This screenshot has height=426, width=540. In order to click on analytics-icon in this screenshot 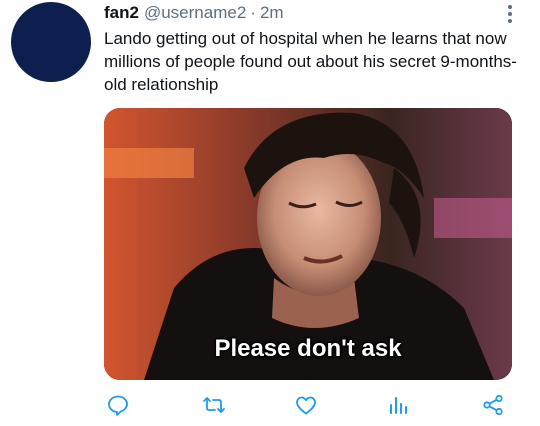, I will do `click(398, 405)`.